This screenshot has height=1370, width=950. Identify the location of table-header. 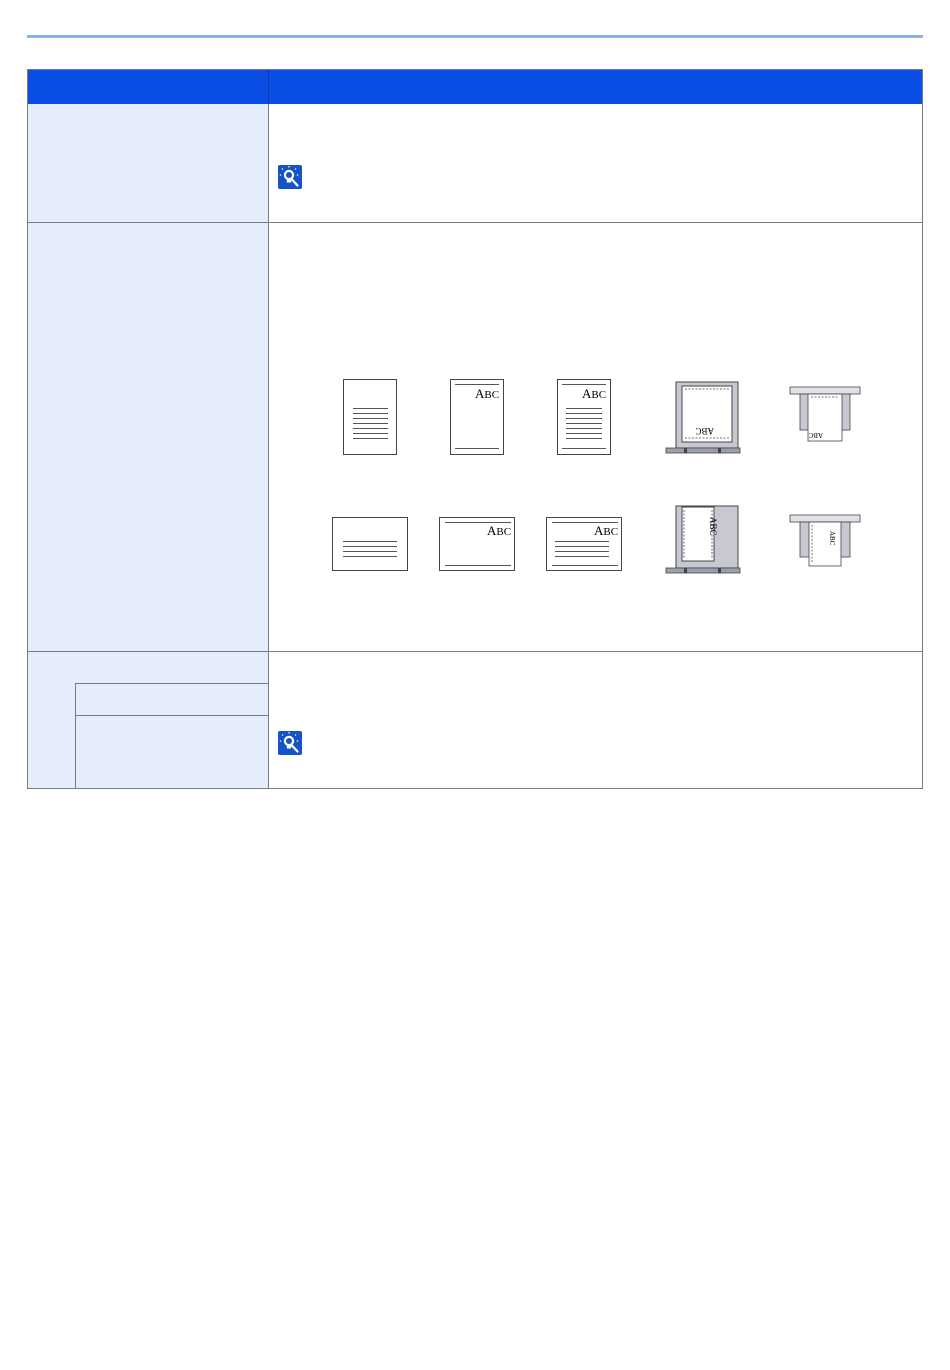
(475, 87).